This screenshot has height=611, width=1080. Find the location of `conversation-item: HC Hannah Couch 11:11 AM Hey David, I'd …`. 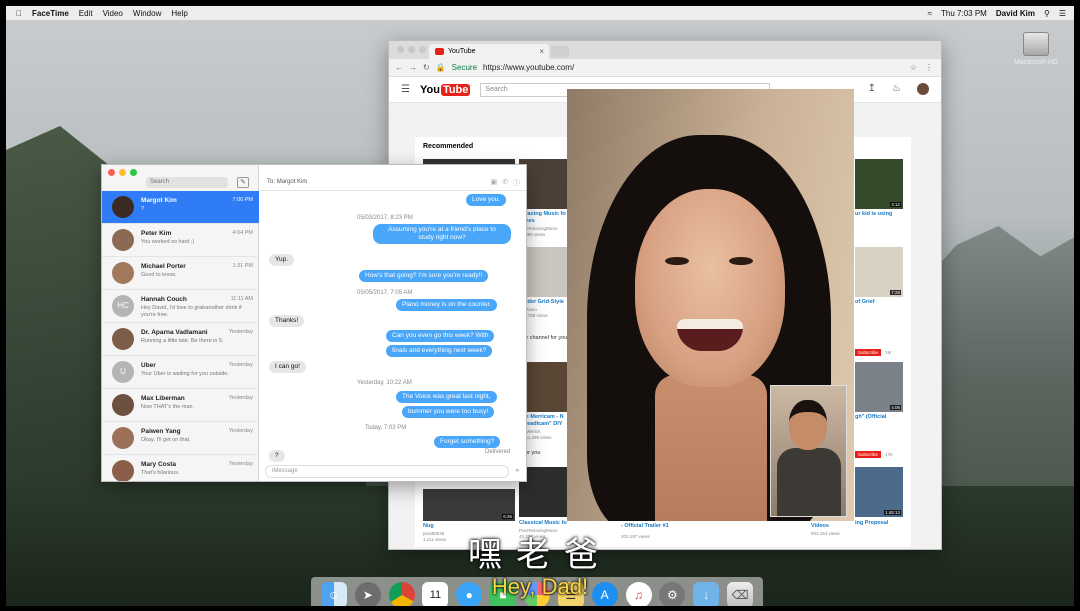

conversation-item: HC Hannah Couch 11:11 AM Hey David, I'd … is located at coordinates (180, 306).